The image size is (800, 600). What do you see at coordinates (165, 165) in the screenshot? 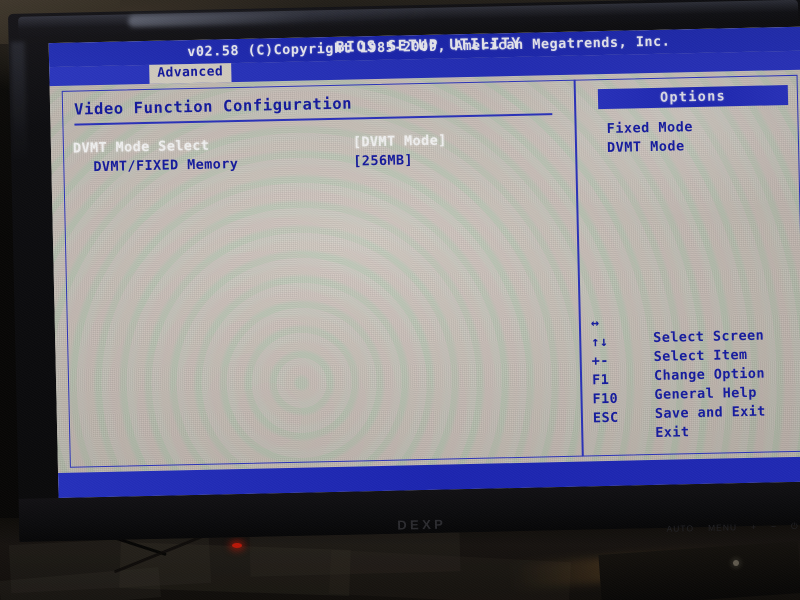
I see `setting-label-dvmt-fixed-memory: DVMT/FIXED Memory` at bounding box center [165, 165].